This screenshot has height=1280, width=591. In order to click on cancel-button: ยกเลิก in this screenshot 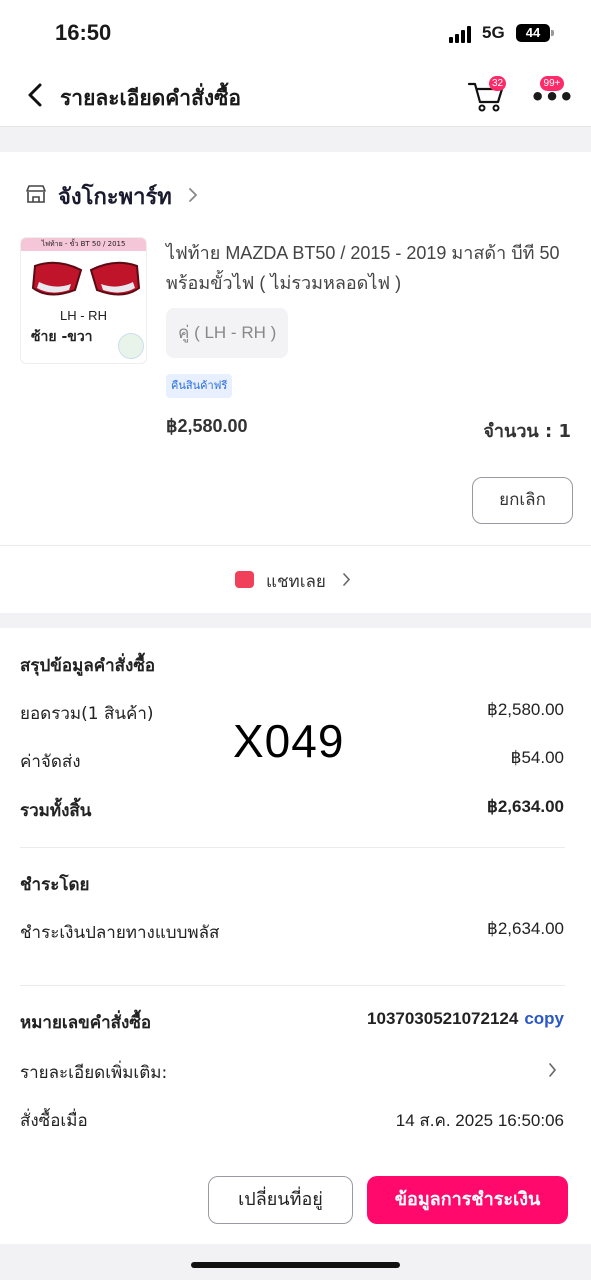, I will do `click(522, 500)`.